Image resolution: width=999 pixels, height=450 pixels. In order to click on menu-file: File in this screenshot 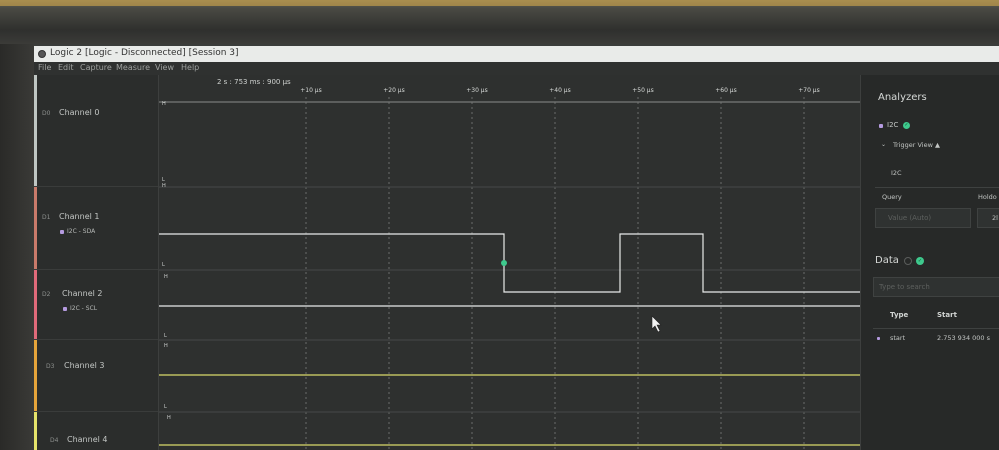, I will do `click(44, 67)`.